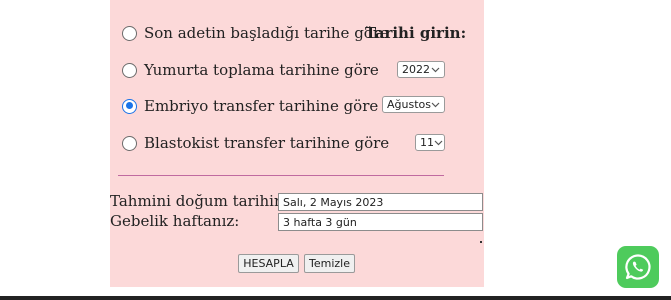  Describe the element at coordinates (129, 70) in the screenshot. I see `radio-egg-retrieval` at that location.